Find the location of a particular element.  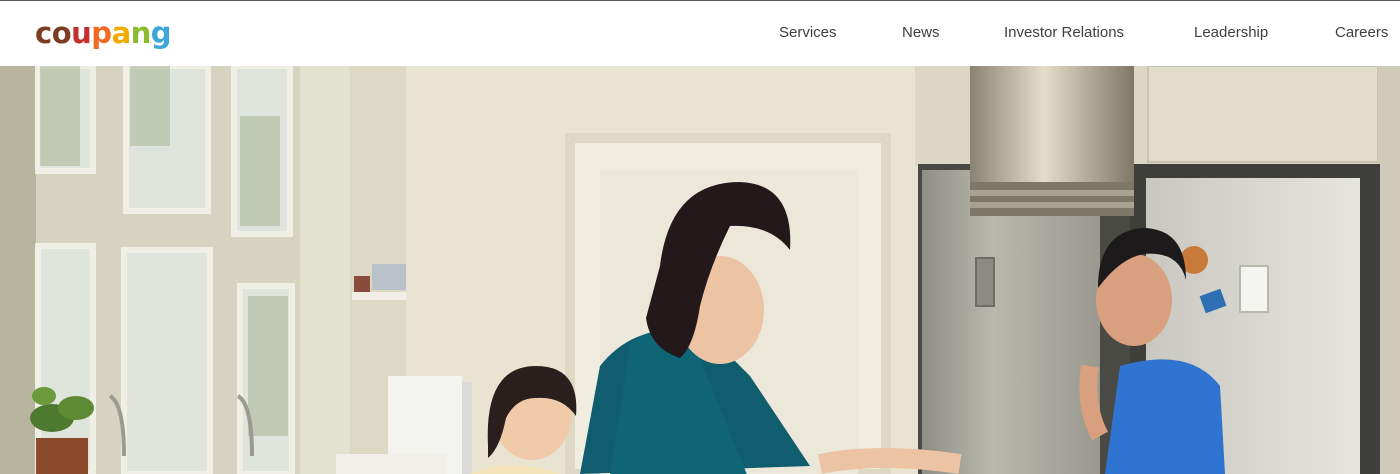

nav-leadership: Leadership is located at coordinates (1231, 33).